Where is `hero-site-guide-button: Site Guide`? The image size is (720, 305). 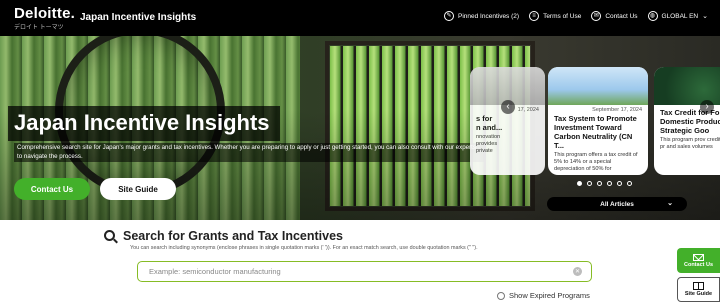
hero-site-guide-button: Site Guide is located at coordinates (138, 189).